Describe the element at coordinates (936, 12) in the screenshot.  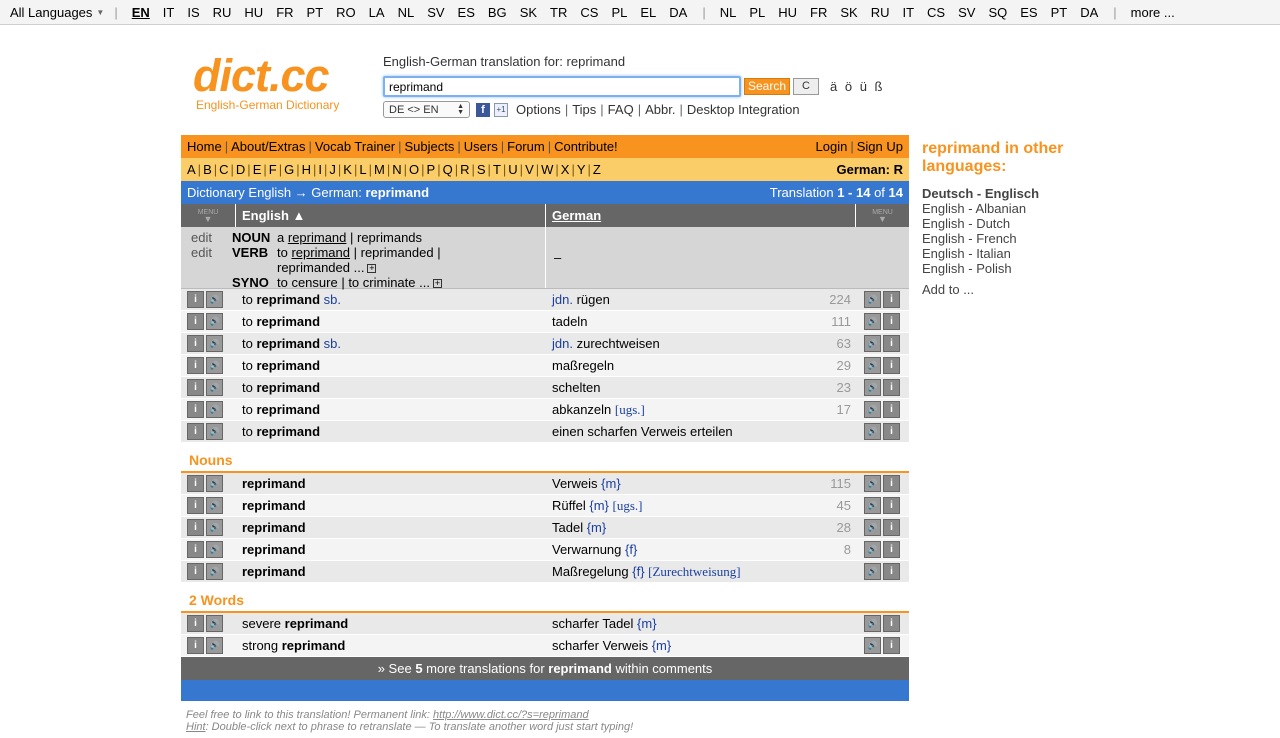
I see `language-link-cs: CS` at that location.